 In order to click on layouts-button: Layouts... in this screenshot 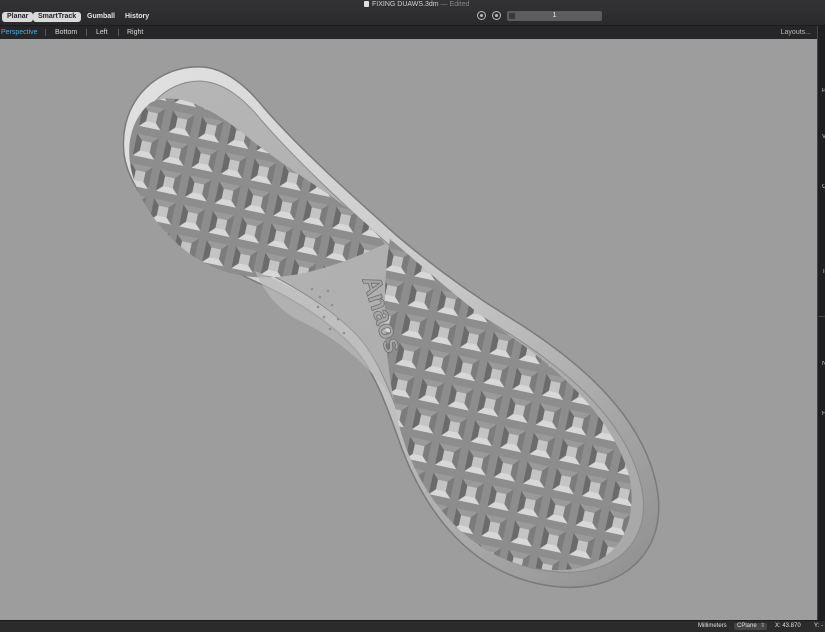, I will do `click(796, 32)`.